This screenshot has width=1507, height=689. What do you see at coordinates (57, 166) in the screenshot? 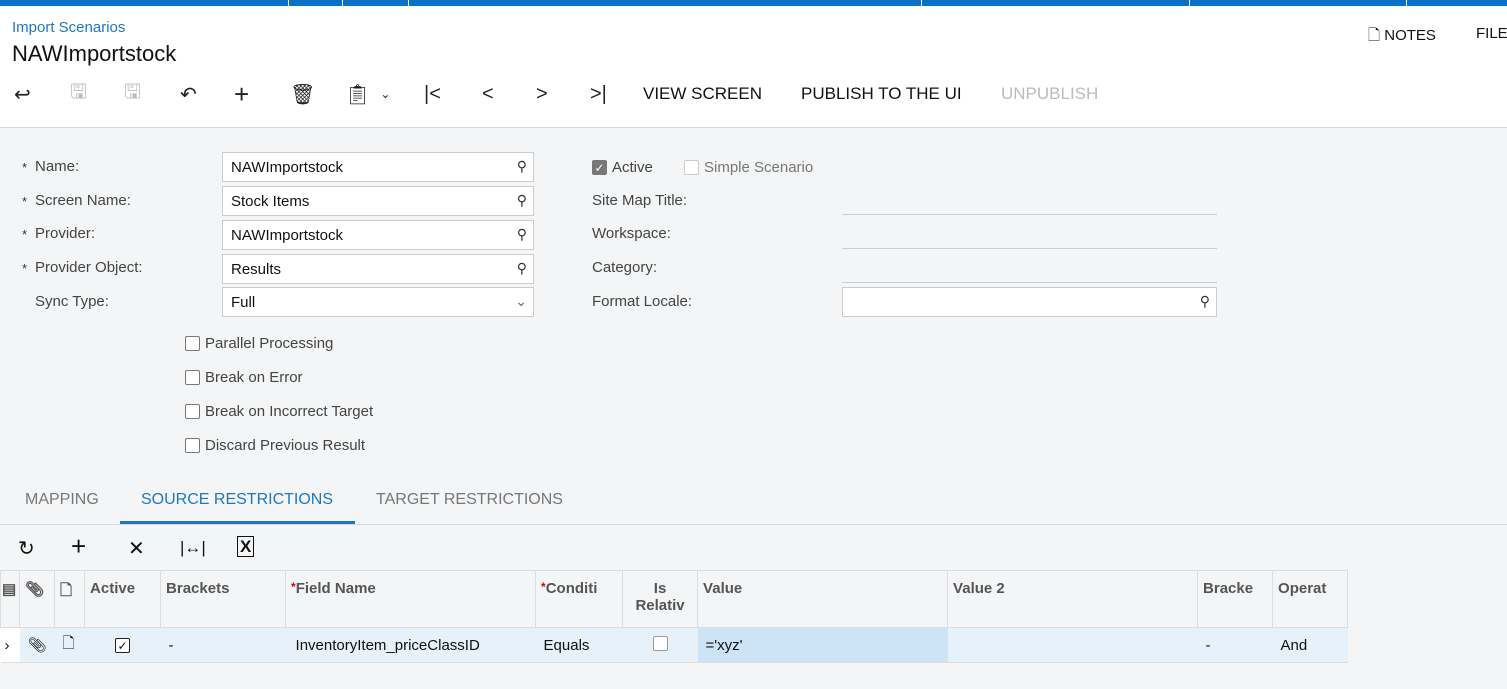
I see `name-label: Name:` at bounding box center [57, 166].